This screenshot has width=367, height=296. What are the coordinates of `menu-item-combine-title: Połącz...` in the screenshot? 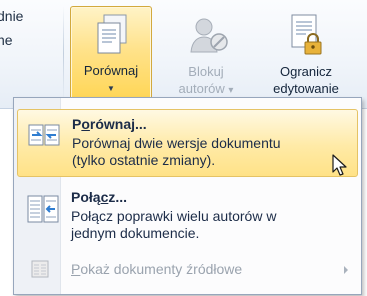 It's located at (99, 197).